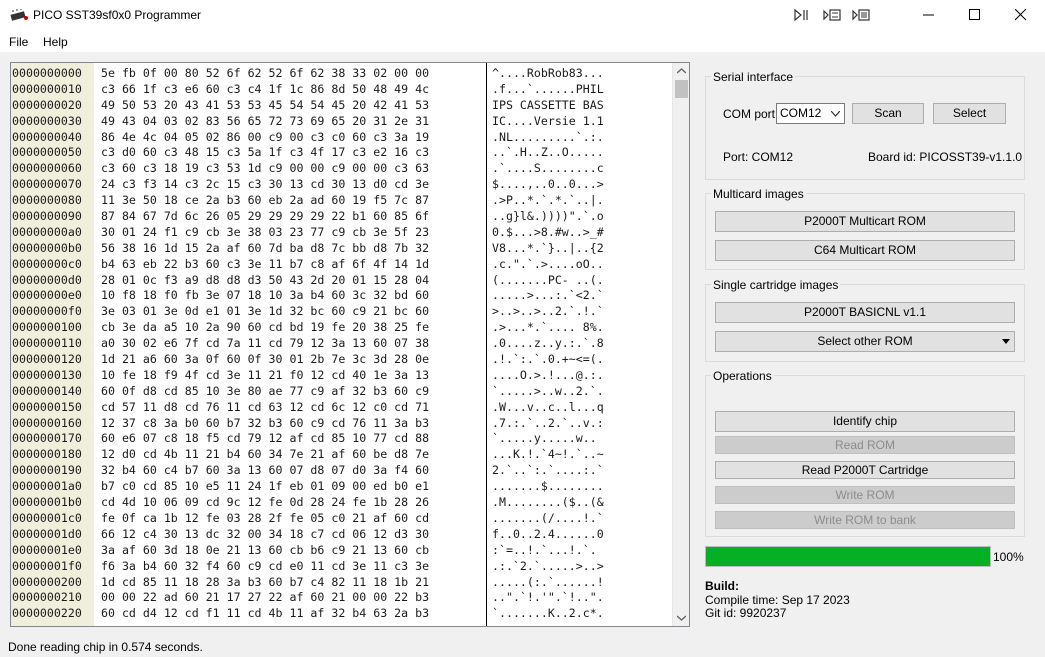  Describe the element at coordinates (548, 392) in the screenshot. I see `hex-ascii-row: `.....>..w..2.`.` at that location.